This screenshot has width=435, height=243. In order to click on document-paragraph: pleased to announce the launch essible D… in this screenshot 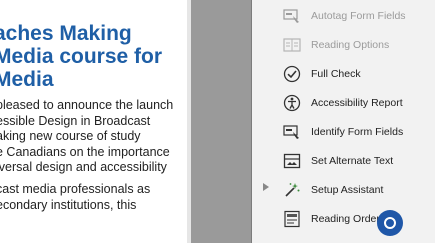, I will do `click(93, 137)`.